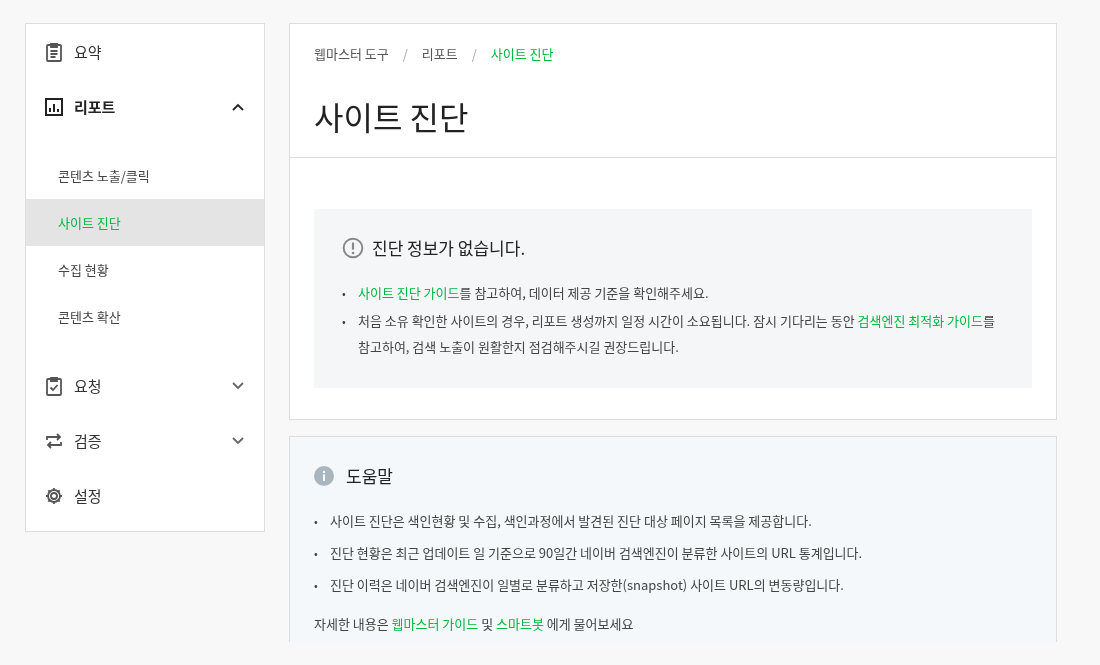 This screenshot has height=665, width=1100. Describe the element at coordinates (597, 553) in the screenshot. I see `help-text: 진단 현황은 최근 업데이트 일 기준으로 90일간 네이버 검색엔진이 분류한 사이트의 URL 통계입니다.` at that location.